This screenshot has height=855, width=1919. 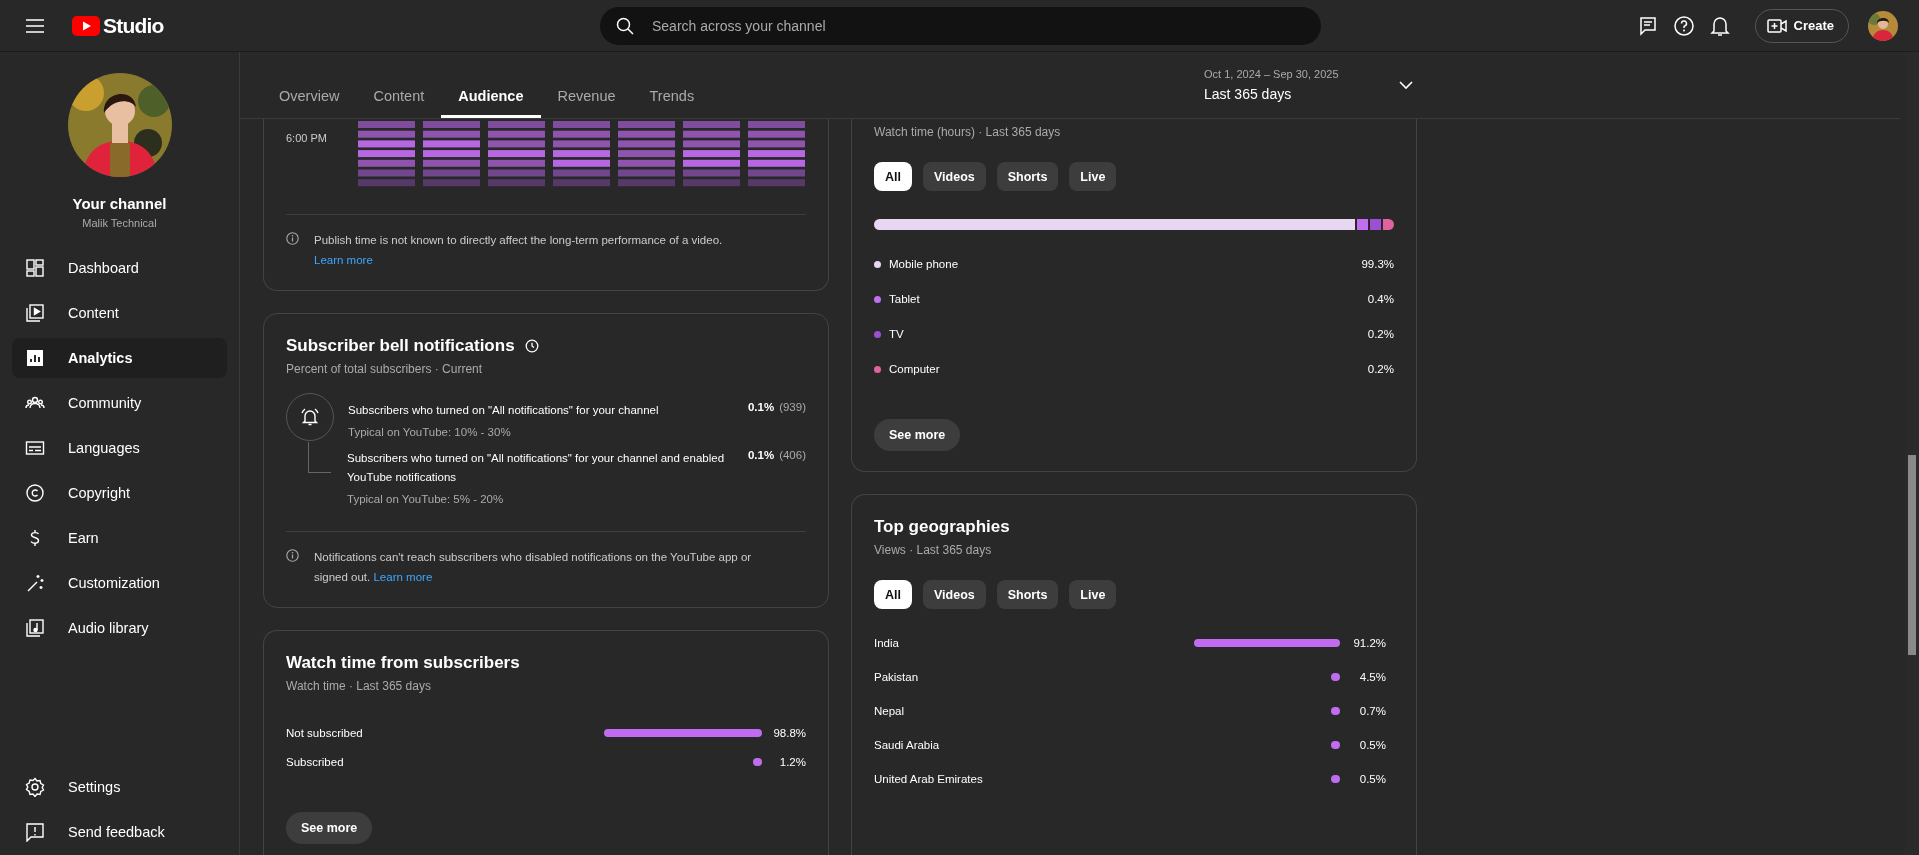 I want to click on sidebar-item: Send feedback, so click(x=119, y=832).